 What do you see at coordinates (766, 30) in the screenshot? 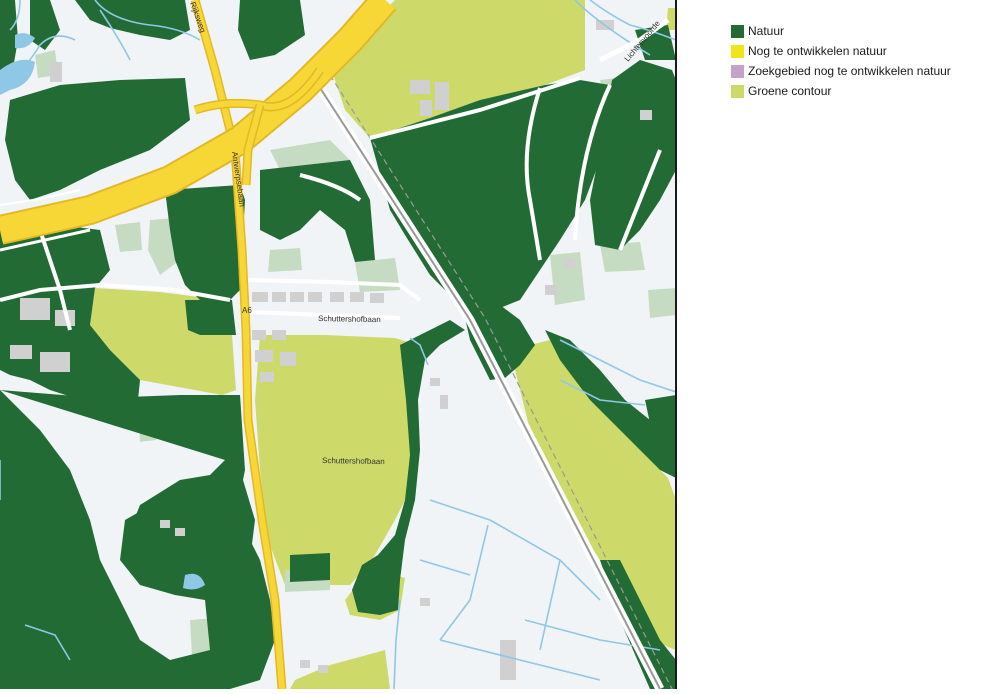
I see `legend-label-natuur: Natuur` at bounding box center [766, 30].